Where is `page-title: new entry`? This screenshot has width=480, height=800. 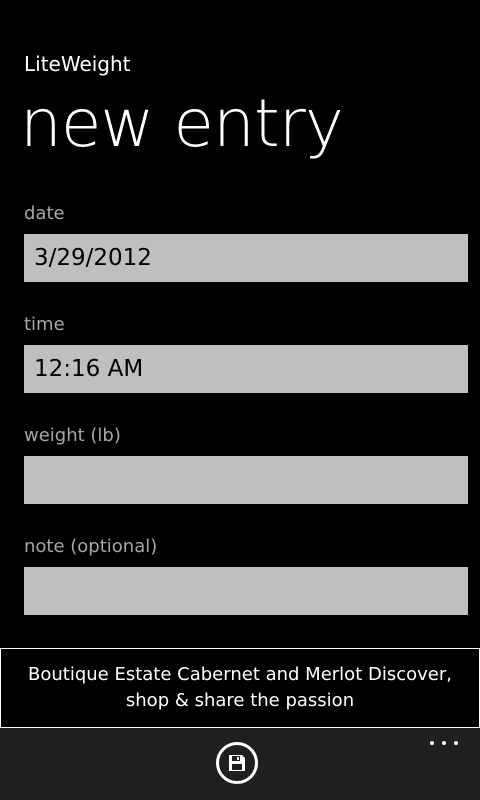 page-title: new entry is located at coordinates (182, 123).